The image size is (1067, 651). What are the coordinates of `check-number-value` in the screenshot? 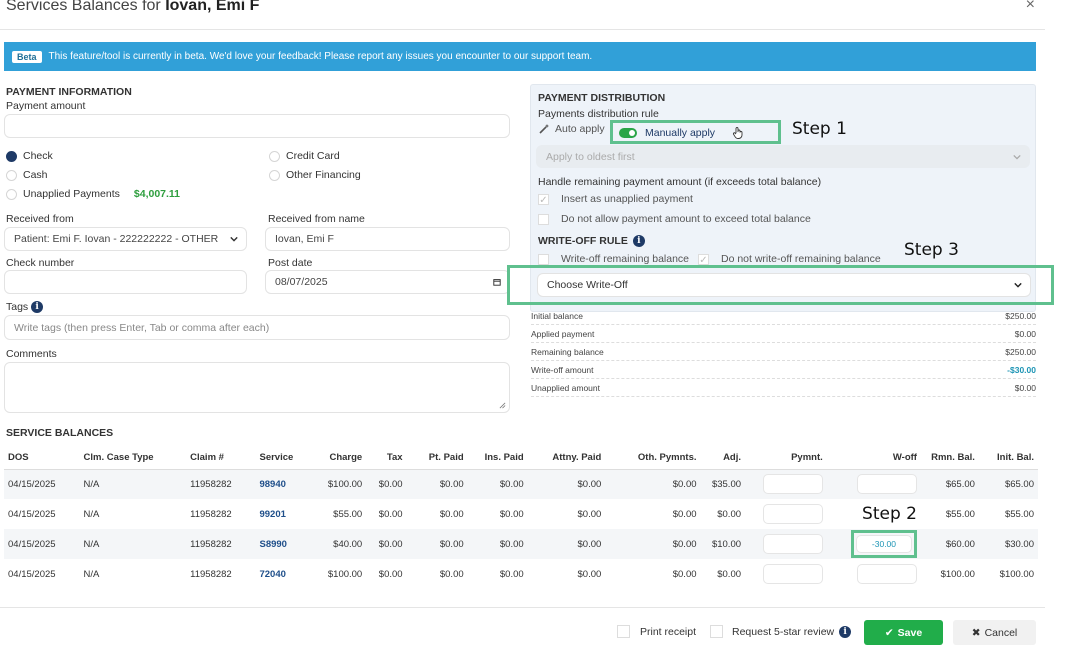 It's located at (125, 282).